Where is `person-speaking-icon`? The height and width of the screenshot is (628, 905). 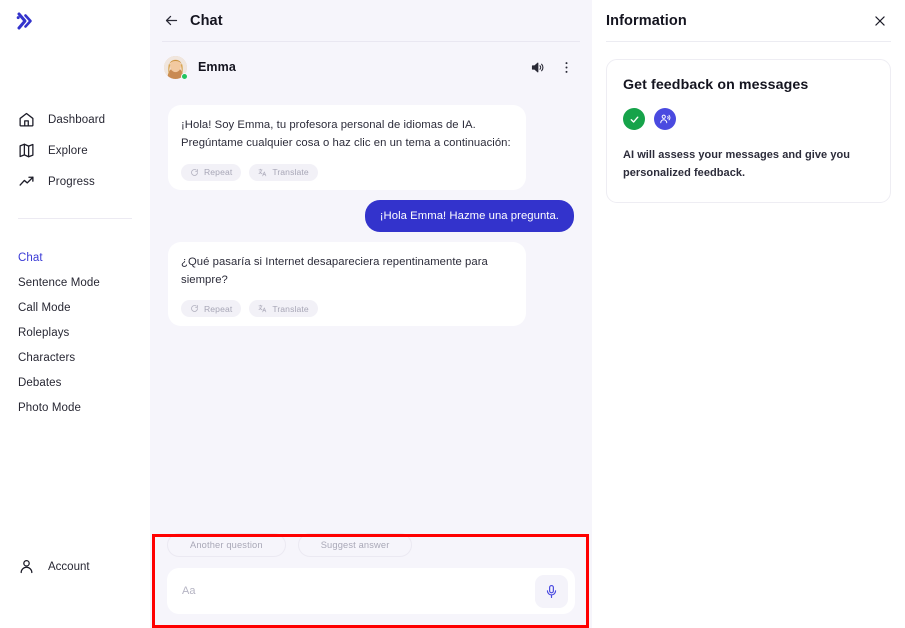
person-speaking-icon is located at coordinates (665, 119).